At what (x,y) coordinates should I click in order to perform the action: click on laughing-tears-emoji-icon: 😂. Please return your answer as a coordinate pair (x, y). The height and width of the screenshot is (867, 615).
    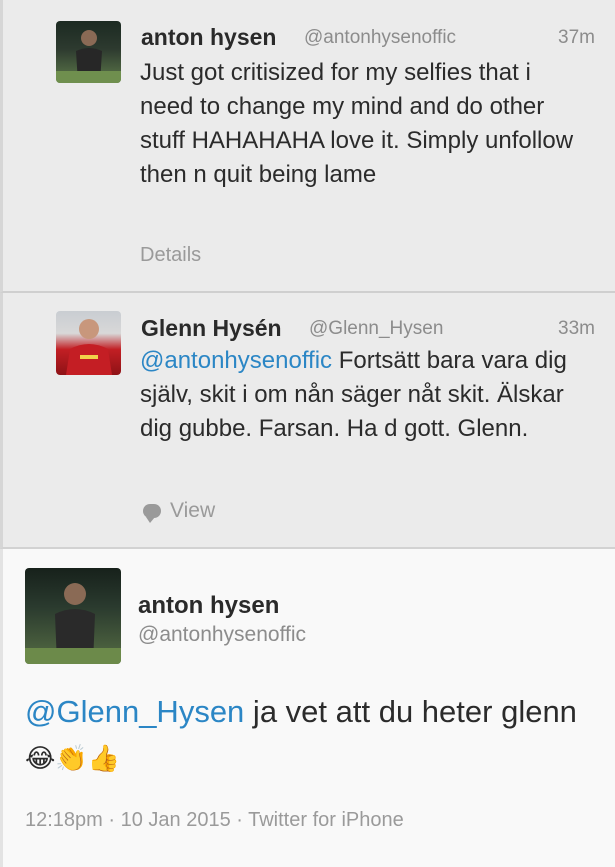
    Looking at the image, I should click on (40, 757).